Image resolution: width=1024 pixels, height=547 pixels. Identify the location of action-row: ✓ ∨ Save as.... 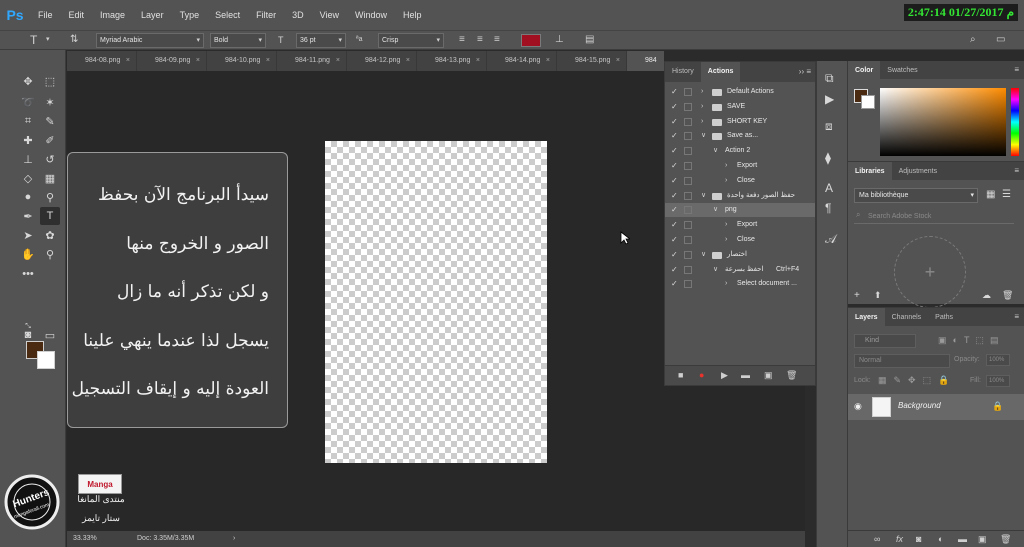
(740, 136).